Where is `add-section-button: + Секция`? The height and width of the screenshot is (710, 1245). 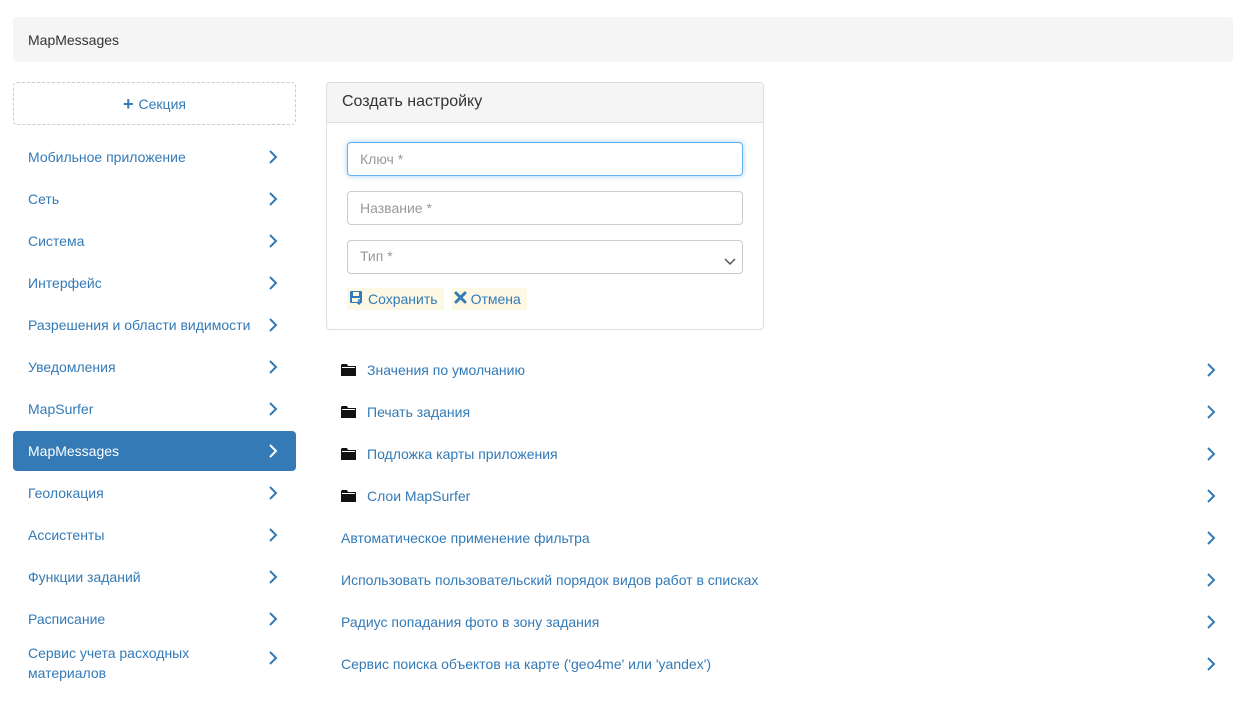 add-section-button: + Секция is located at coordinates (154, 103).